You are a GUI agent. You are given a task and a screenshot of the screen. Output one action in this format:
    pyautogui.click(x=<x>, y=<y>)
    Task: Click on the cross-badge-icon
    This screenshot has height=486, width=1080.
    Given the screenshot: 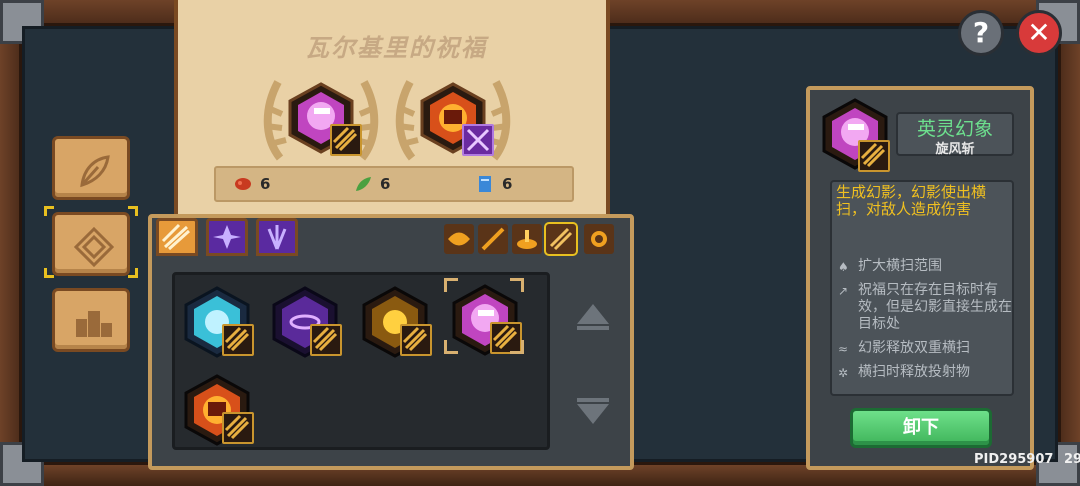 What is the action you would take?
    pyautogui.click(x=478, y=140)
    